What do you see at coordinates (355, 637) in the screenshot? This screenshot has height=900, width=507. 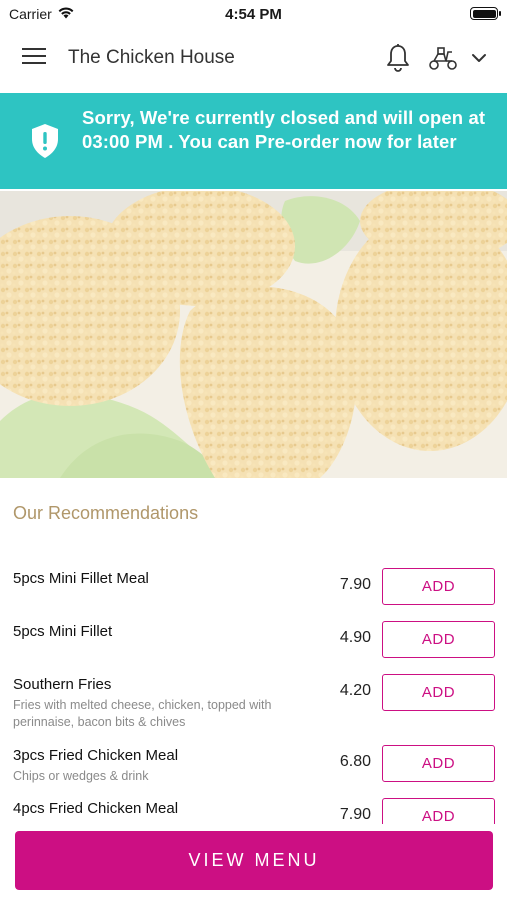 I see `item-price: 4.90` at bounding box center [355, 637].